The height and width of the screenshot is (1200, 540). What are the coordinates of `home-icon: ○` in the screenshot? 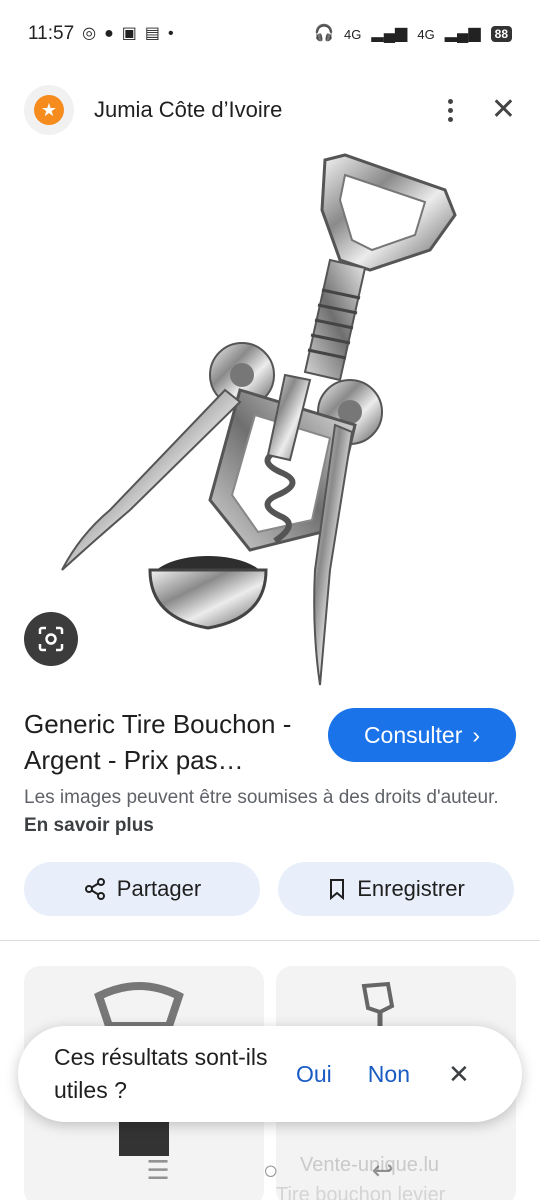 It's located at (271, 1170).